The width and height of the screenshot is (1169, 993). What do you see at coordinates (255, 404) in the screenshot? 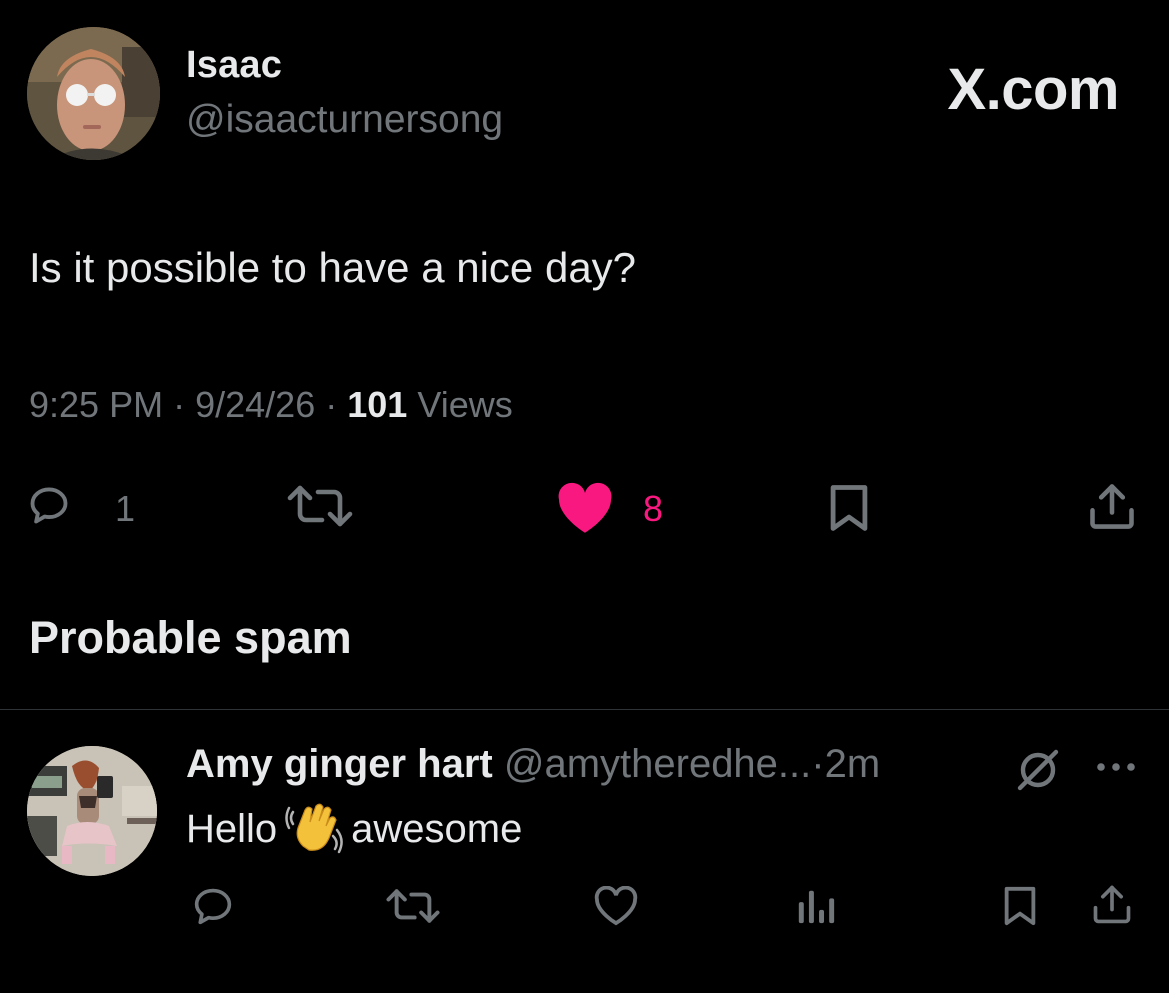
I see `tweet-date: 9/24/26` at bounding box center [255, 404].